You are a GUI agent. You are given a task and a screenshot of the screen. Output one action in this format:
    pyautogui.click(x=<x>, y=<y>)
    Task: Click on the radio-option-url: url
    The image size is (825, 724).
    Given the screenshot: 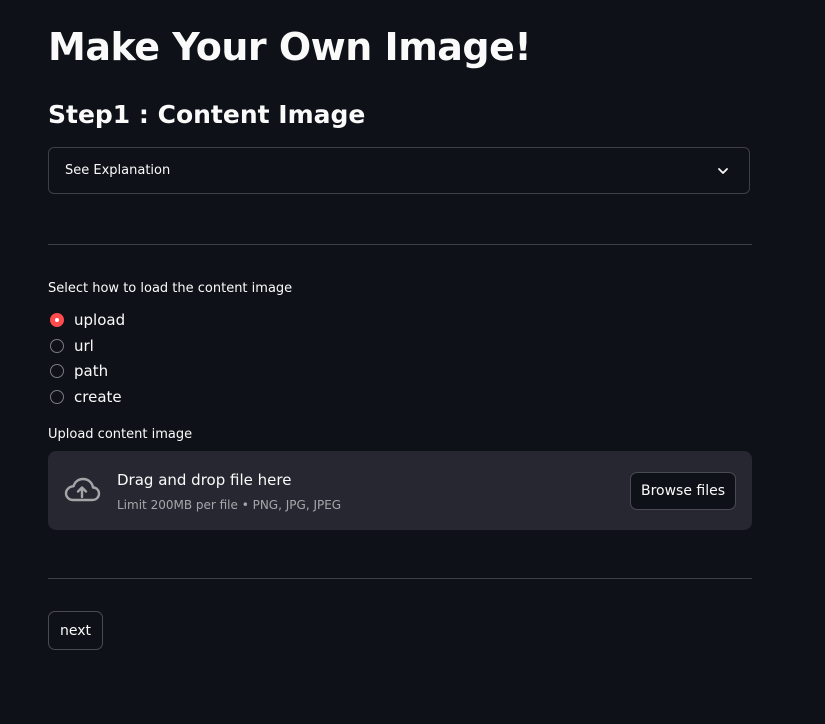 What is the action you would take?
    pyautogui.click(x=198, y=346)
    